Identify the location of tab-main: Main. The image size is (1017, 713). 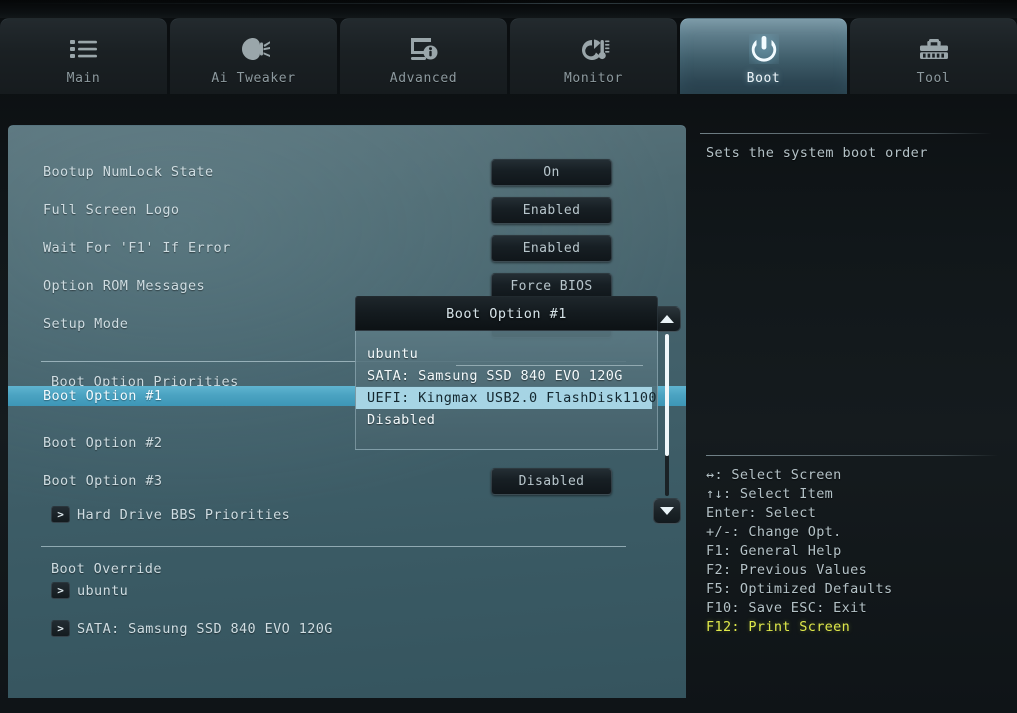
(83, 56).